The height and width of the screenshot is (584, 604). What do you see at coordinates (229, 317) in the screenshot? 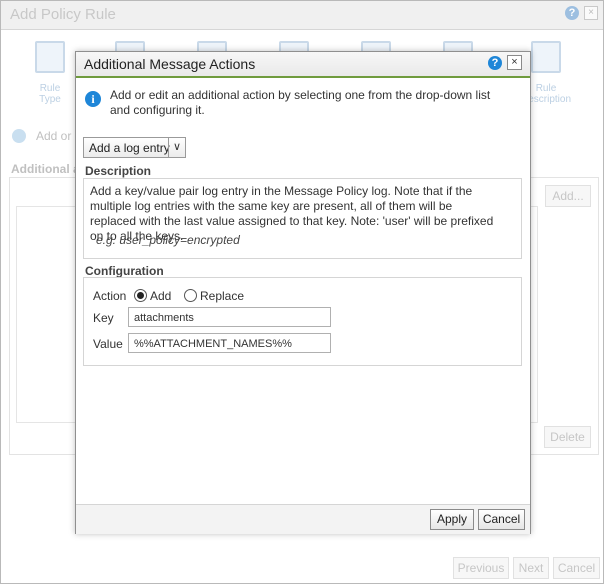
I see `key-input: attachments` at bounding box center [229, 317].